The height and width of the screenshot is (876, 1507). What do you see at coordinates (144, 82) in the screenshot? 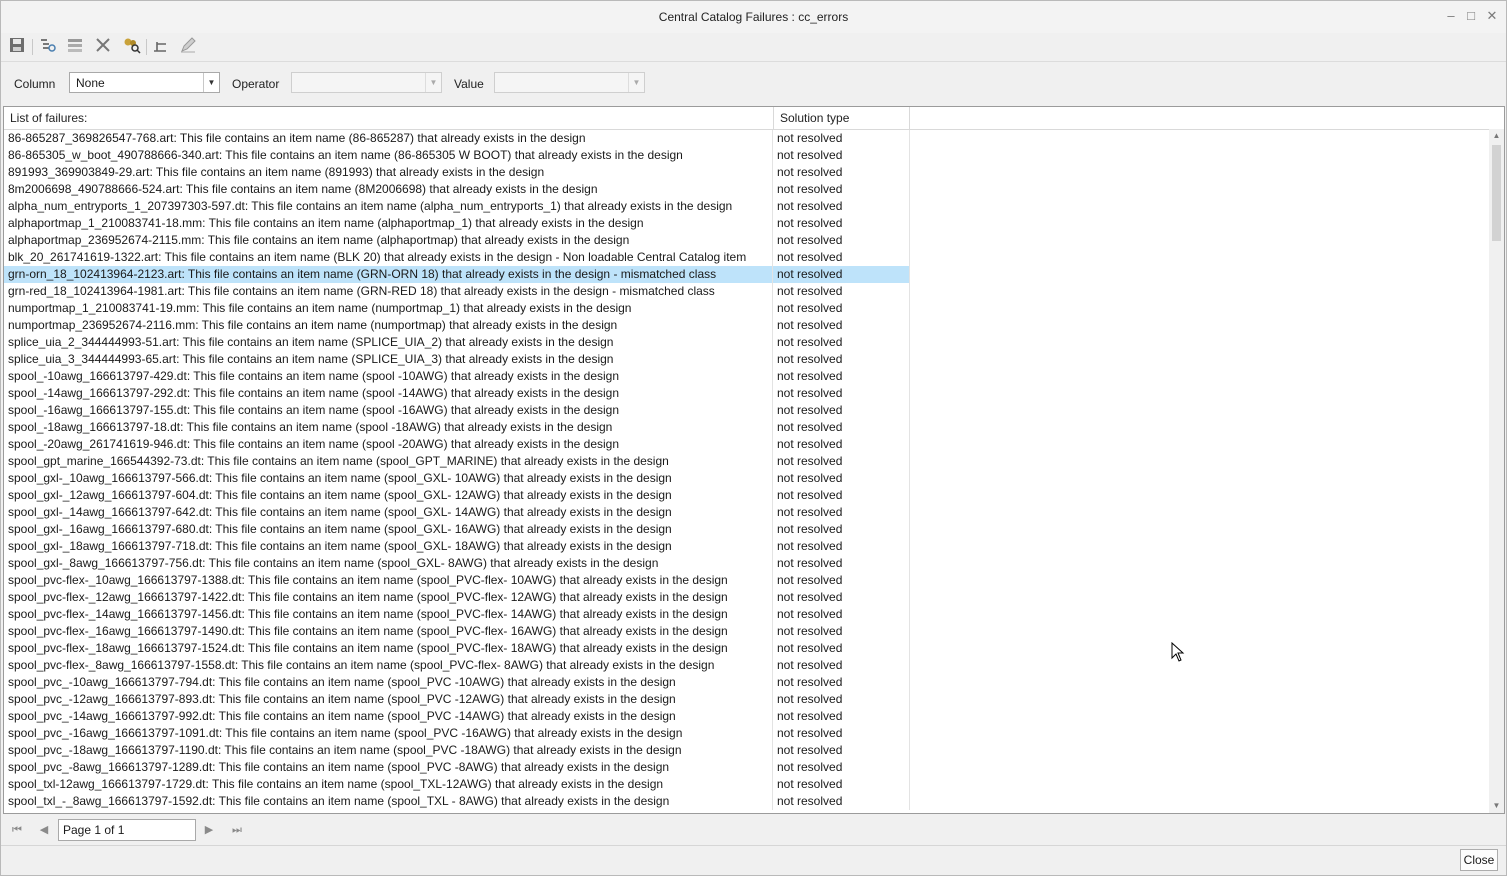
I see `column-select: None ▼` at bounding box center [144, 82].